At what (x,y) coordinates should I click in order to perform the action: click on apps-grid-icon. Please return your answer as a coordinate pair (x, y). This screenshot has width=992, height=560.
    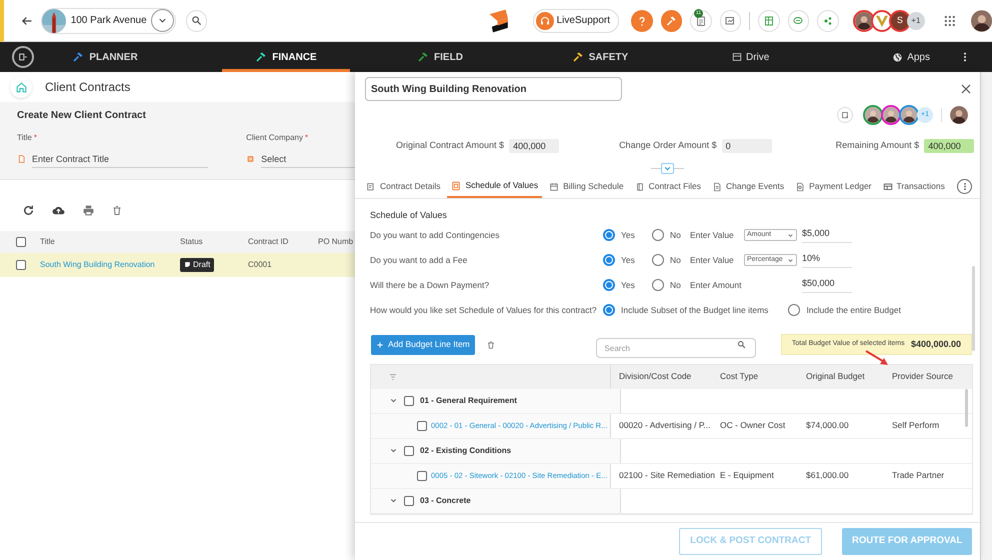
    Looking at the image, I should click on (949, 21).